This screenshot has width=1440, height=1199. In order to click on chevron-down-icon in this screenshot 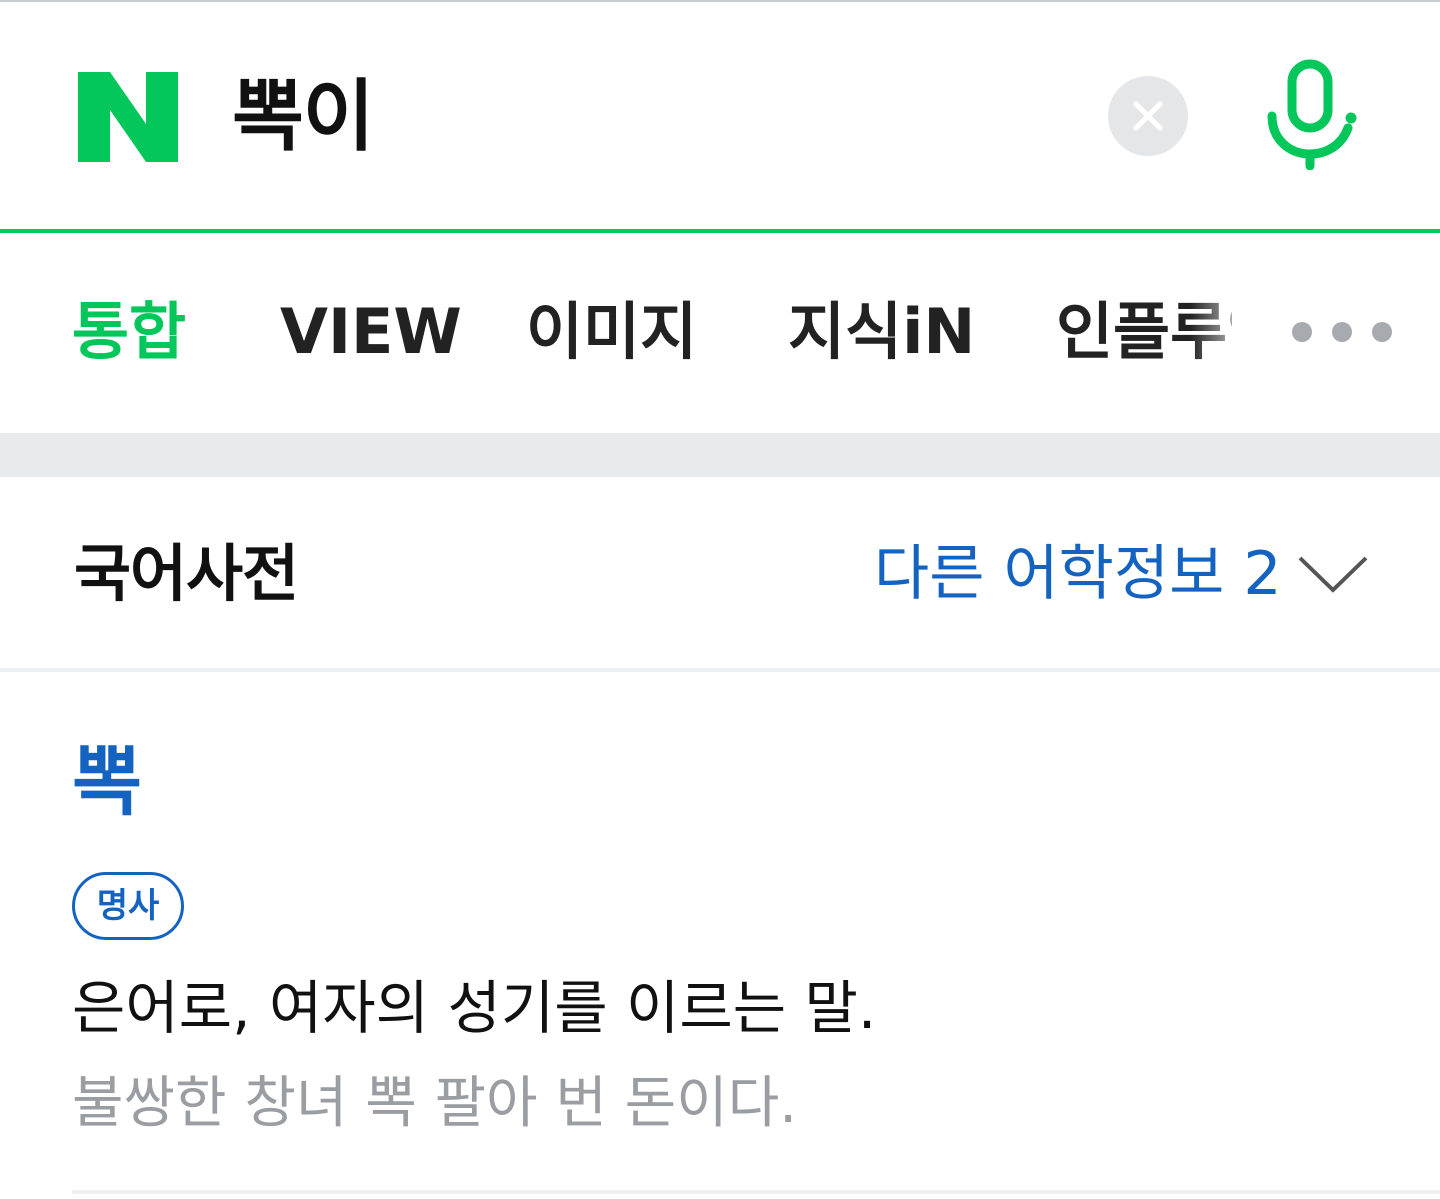, I will do `click(1333, 573)`.